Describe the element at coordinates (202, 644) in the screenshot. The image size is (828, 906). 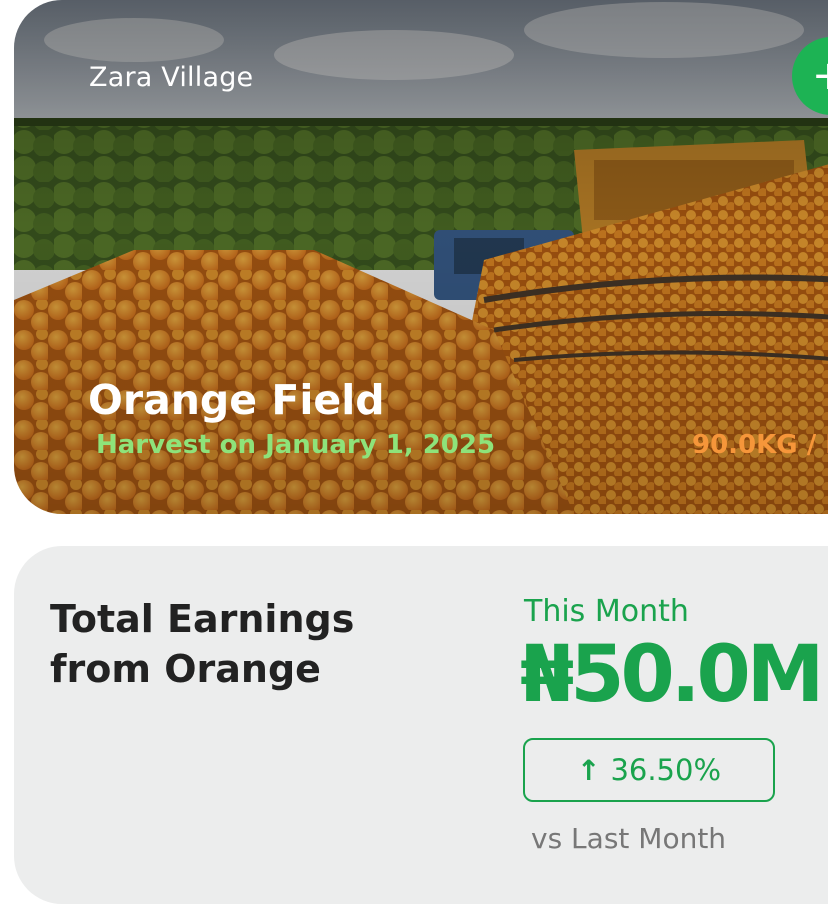
I see `earnings-title: Total Earnings from Orange` at that location.